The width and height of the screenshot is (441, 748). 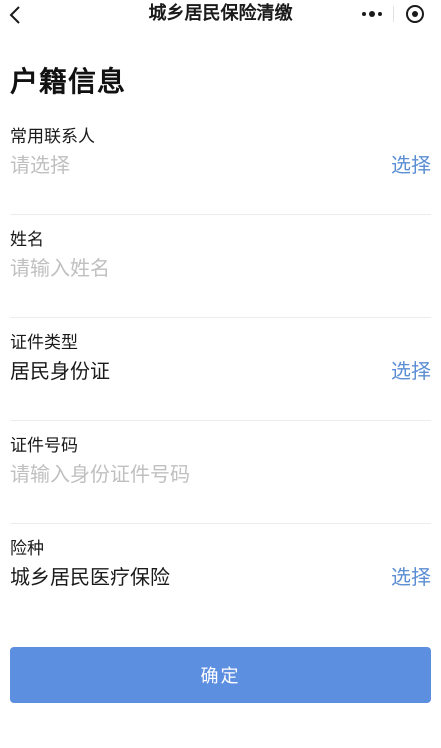 I want to click on back-button, so click(x=15, y=15).